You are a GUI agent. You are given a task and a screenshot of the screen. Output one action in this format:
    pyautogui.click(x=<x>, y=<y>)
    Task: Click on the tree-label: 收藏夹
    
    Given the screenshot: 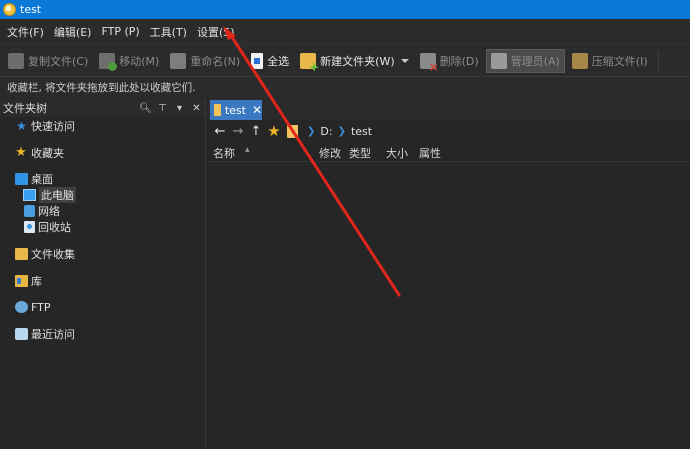 What is the action you would take?
    pyautogui.click(x=47, y=153)
    